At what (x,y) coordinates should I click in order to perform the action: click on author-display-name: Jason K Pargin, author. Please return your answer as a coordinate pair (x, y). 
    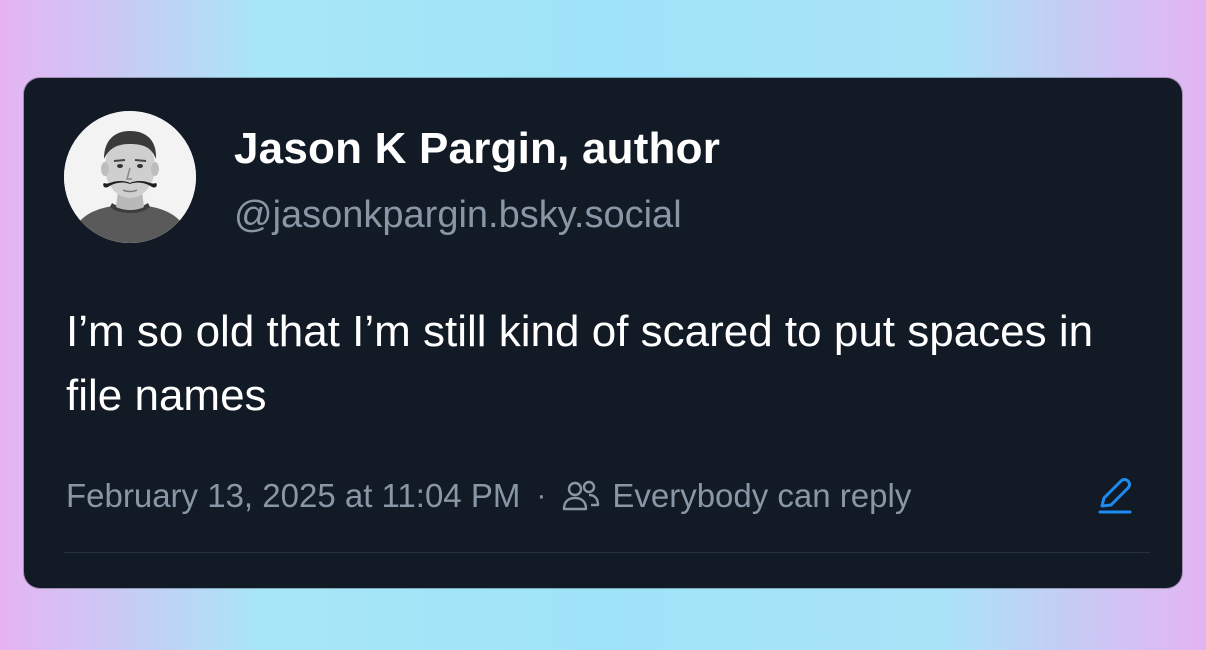
    Looking at the image, I should click on (477, 149).